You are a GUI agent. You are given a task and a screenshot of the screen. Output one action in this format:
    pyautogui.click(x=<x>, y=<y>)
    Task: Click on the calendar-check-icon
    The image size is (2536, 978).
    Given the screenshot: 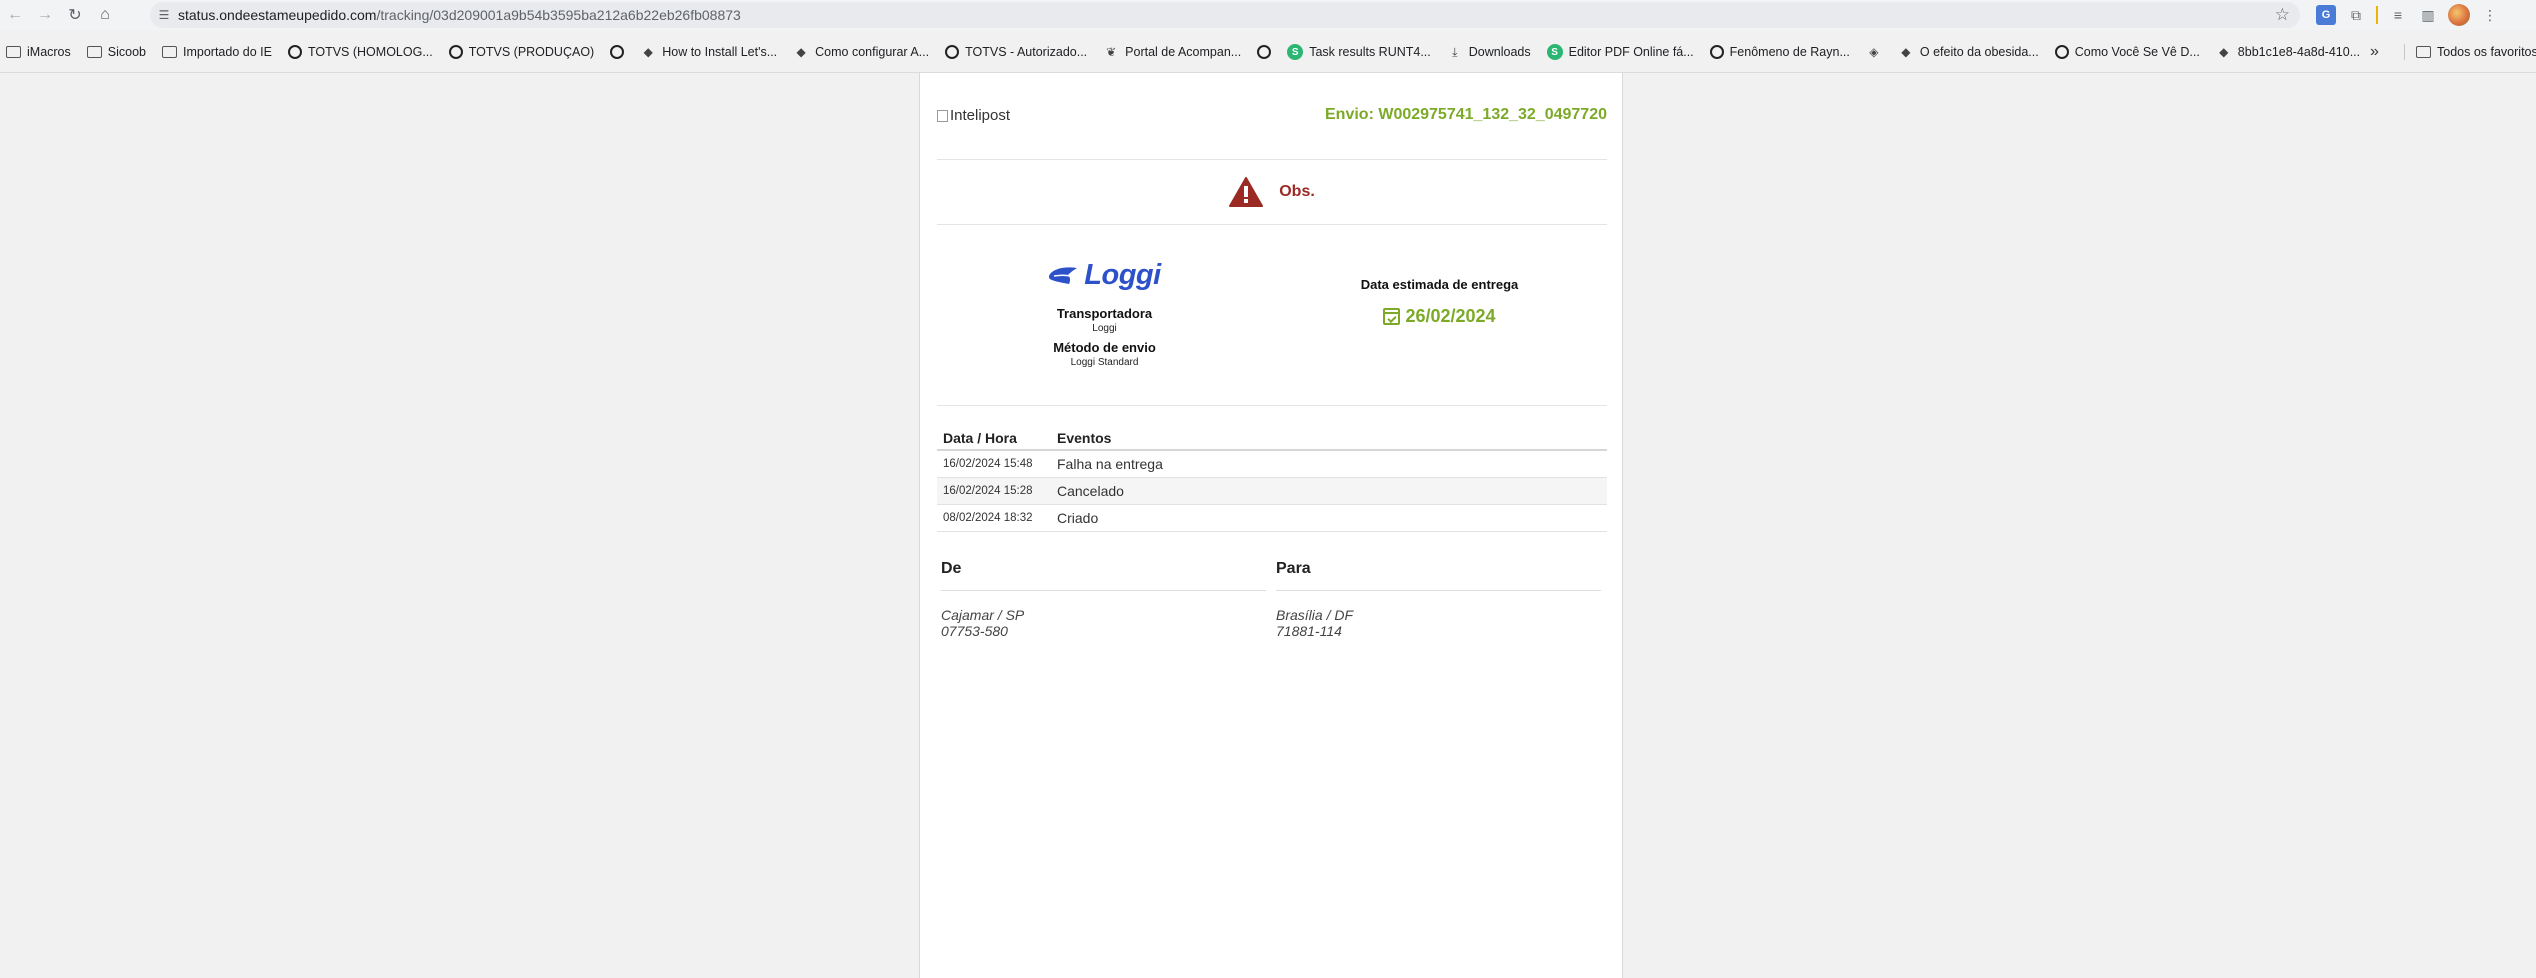 What is the action you would take?
    pyautogui.click(x=1392, y=316)
    